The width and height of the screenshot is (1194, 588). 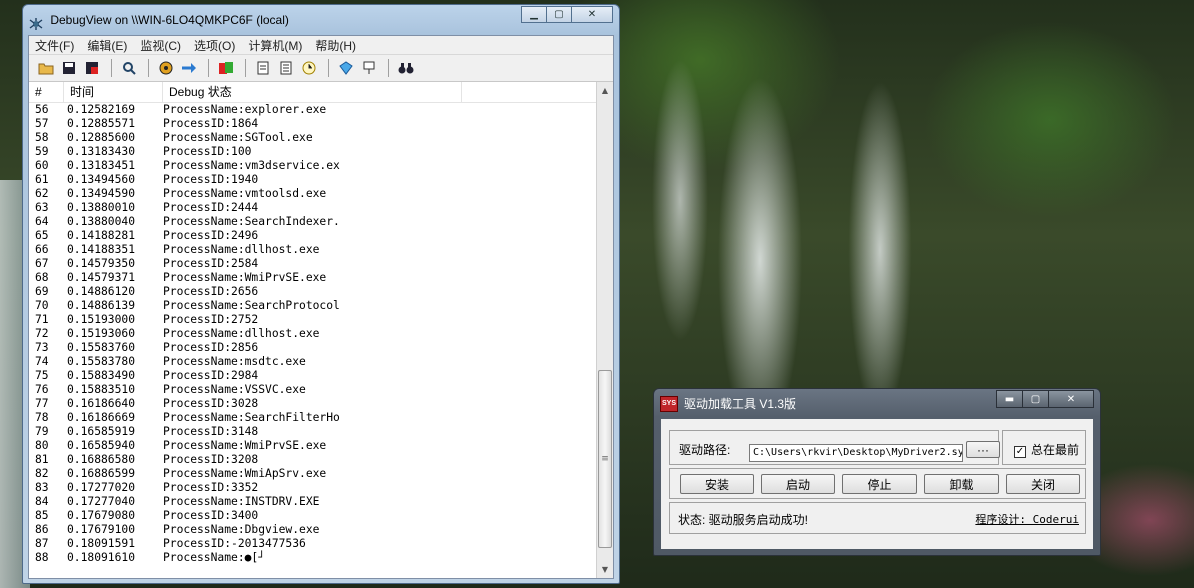 I want to click on highlight-icon, so click(x=346, y=68).